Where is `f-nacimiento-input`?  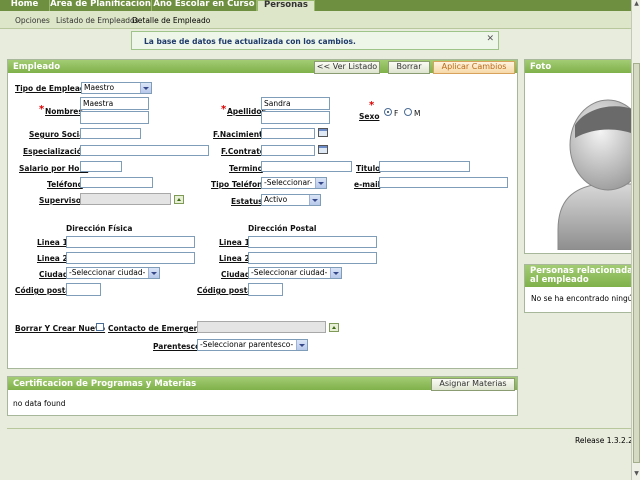 f-nacimiento-input is located at coordinates (288, 133).